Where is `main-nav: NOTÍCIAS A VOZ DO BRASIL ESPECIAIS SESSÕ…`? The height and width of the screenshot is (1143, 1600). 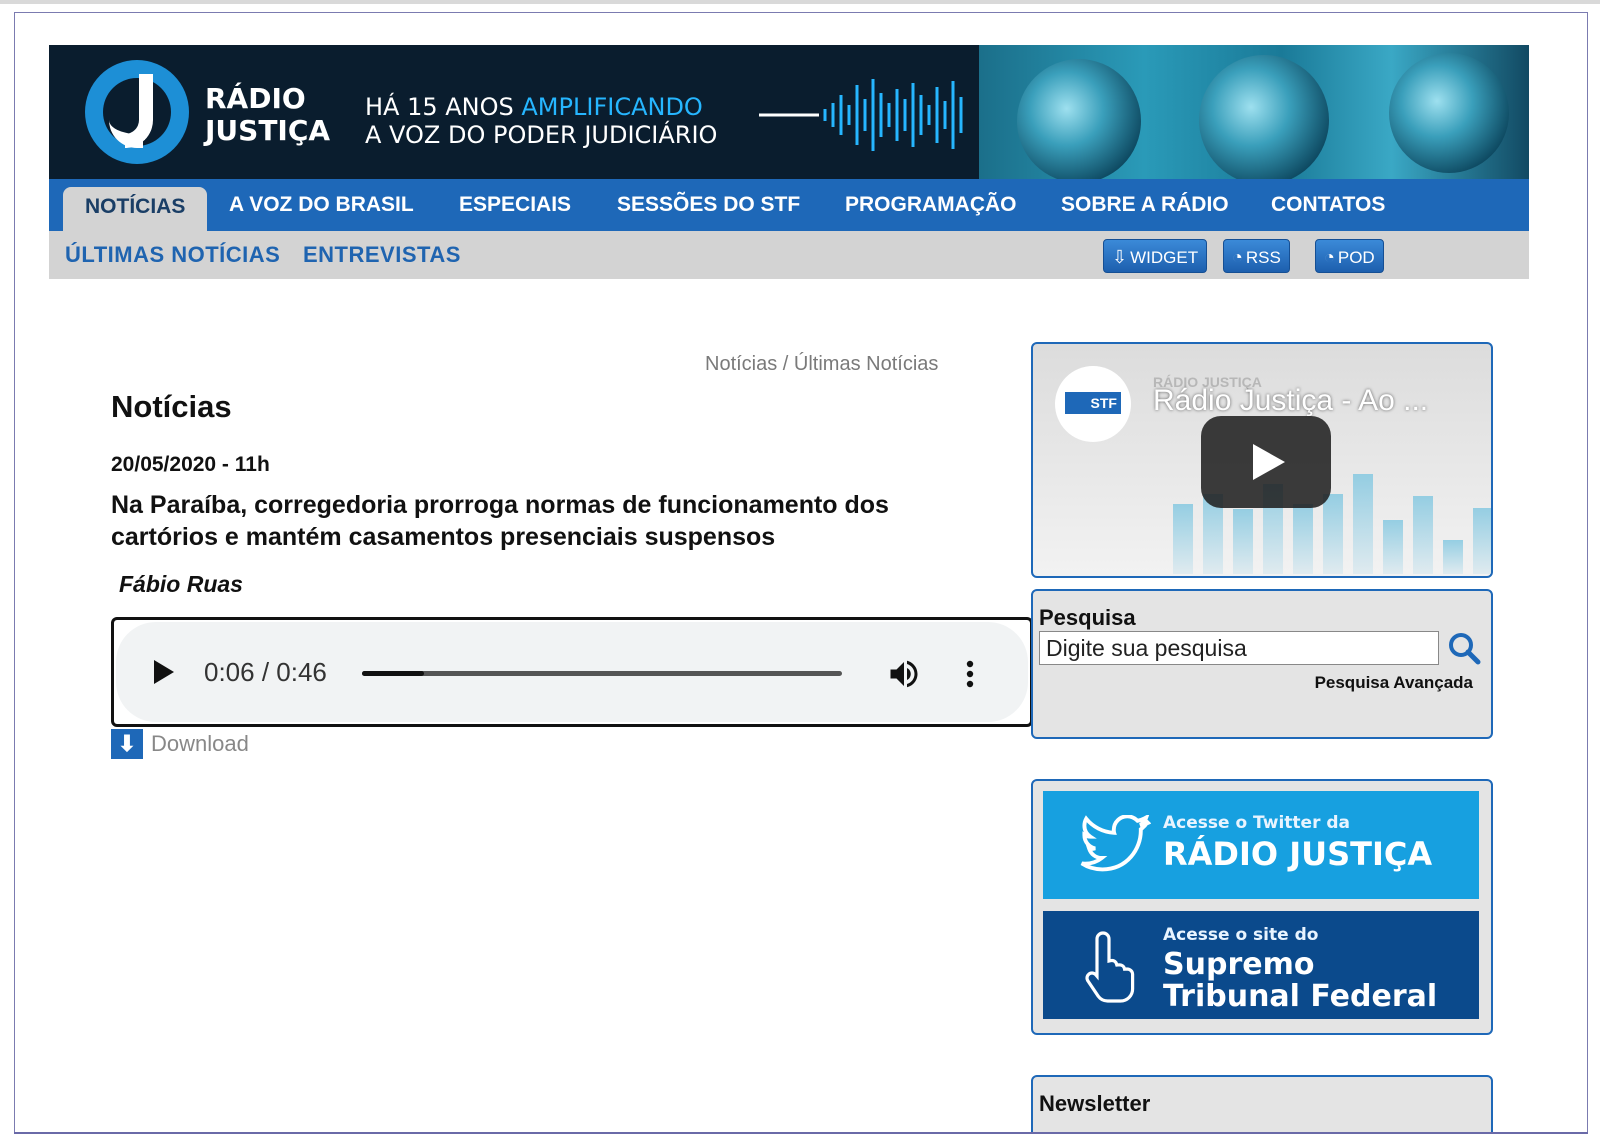
main-nav: NOTÍCIAS A VOZ DO BRASIL ESPECIAIS SESSÕ… is located at coordinates (789, 205).